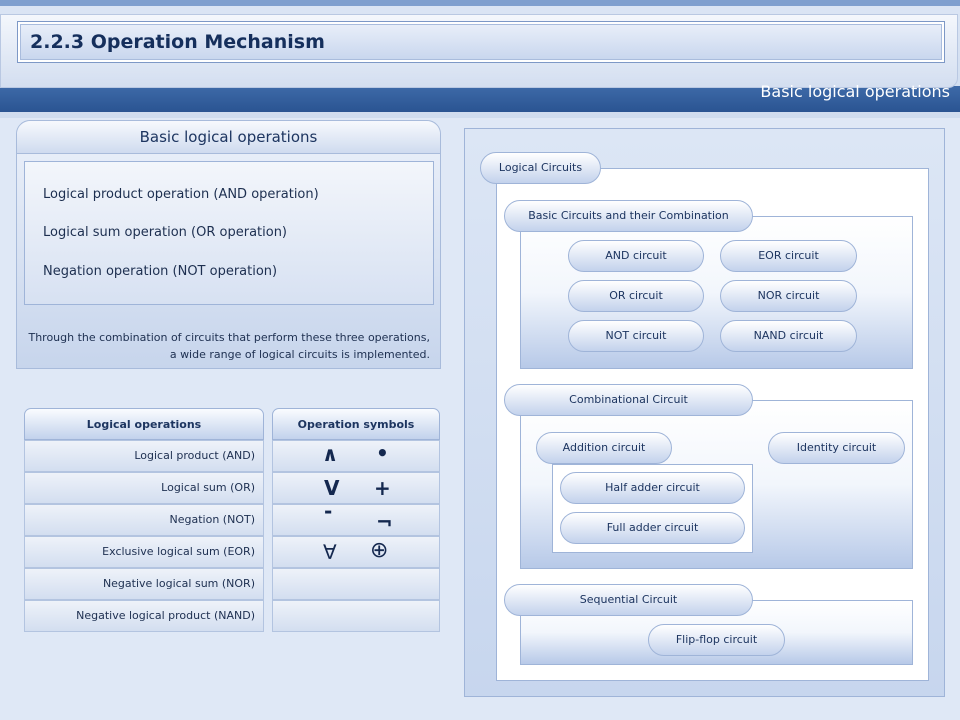  I want to click on logical-circuits-label: Logical Circuits, so click(540, 168).